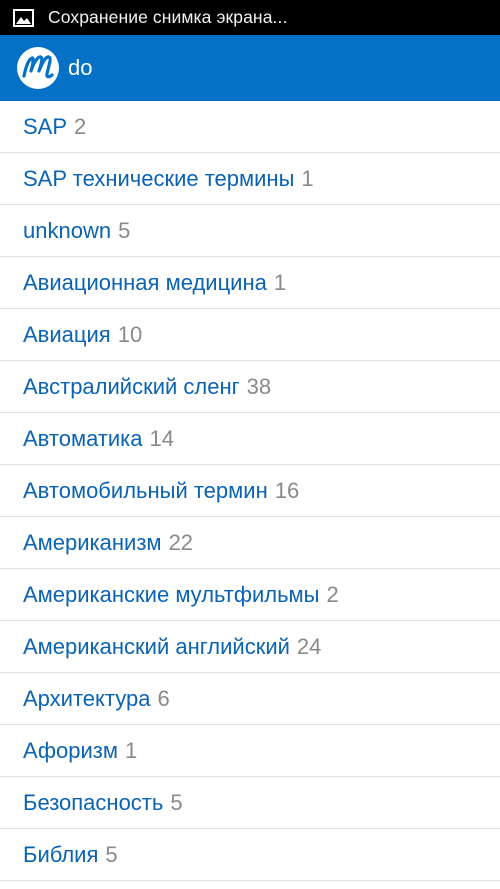 This screenshot has width=500, height=889. Describe the element at coordinates (83, 438) in the screenshot. I see `item-label: Автоматика` at that location.